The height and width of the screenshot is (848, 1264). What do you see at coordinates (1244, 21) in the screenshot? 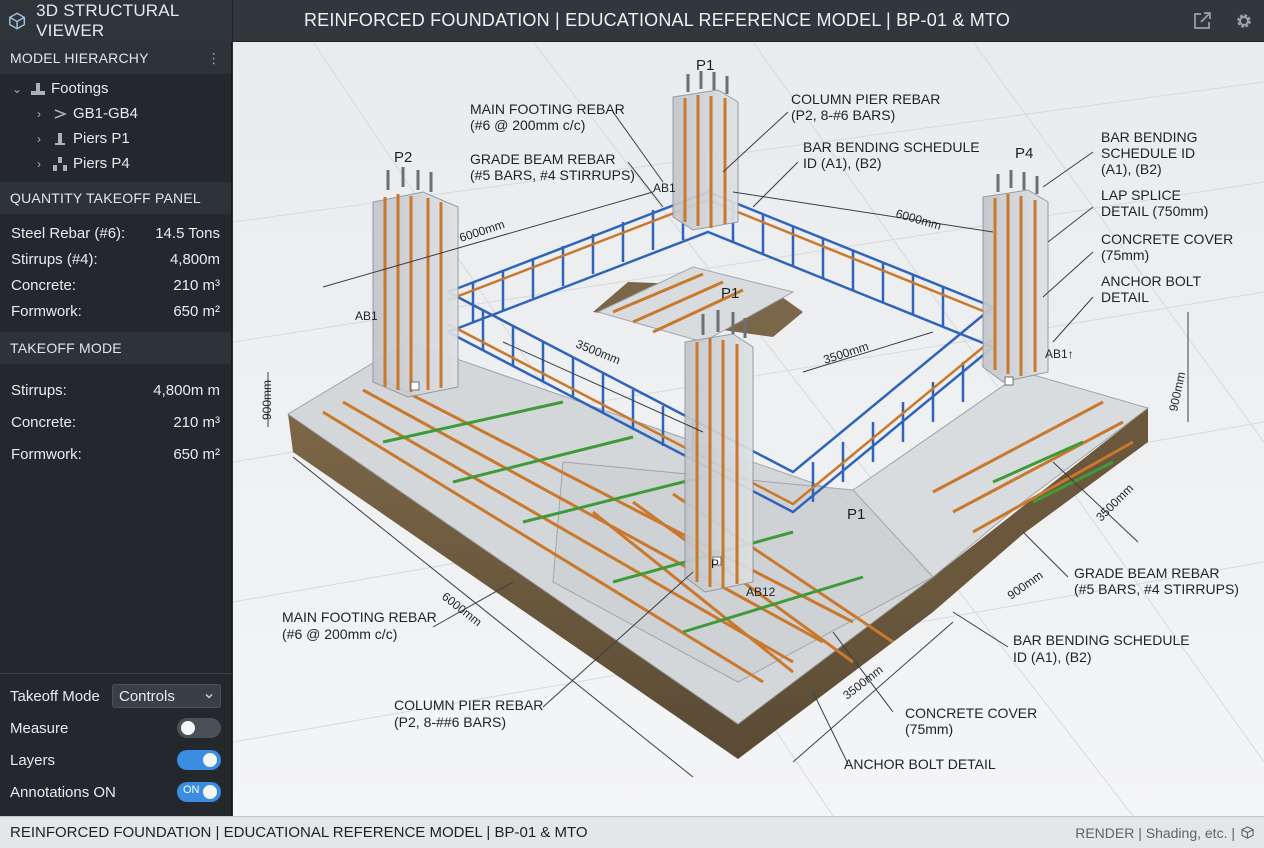
I see `gear-icon` at bounding box center [1244, 21].